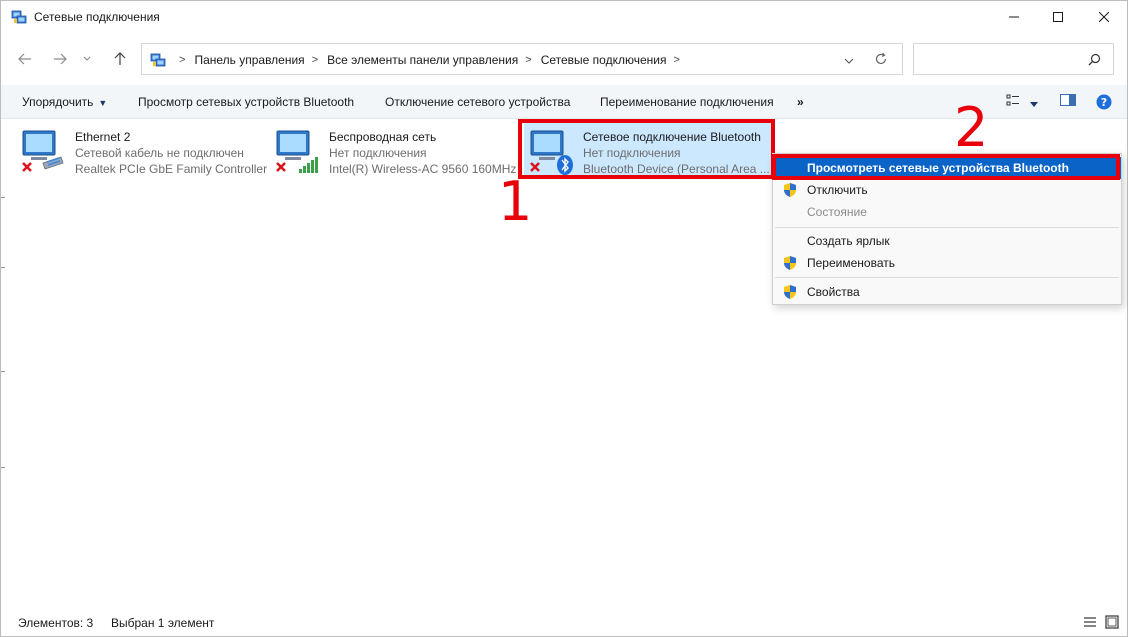  I want to click on organize-label: Упорядочить, so click(58, 102).